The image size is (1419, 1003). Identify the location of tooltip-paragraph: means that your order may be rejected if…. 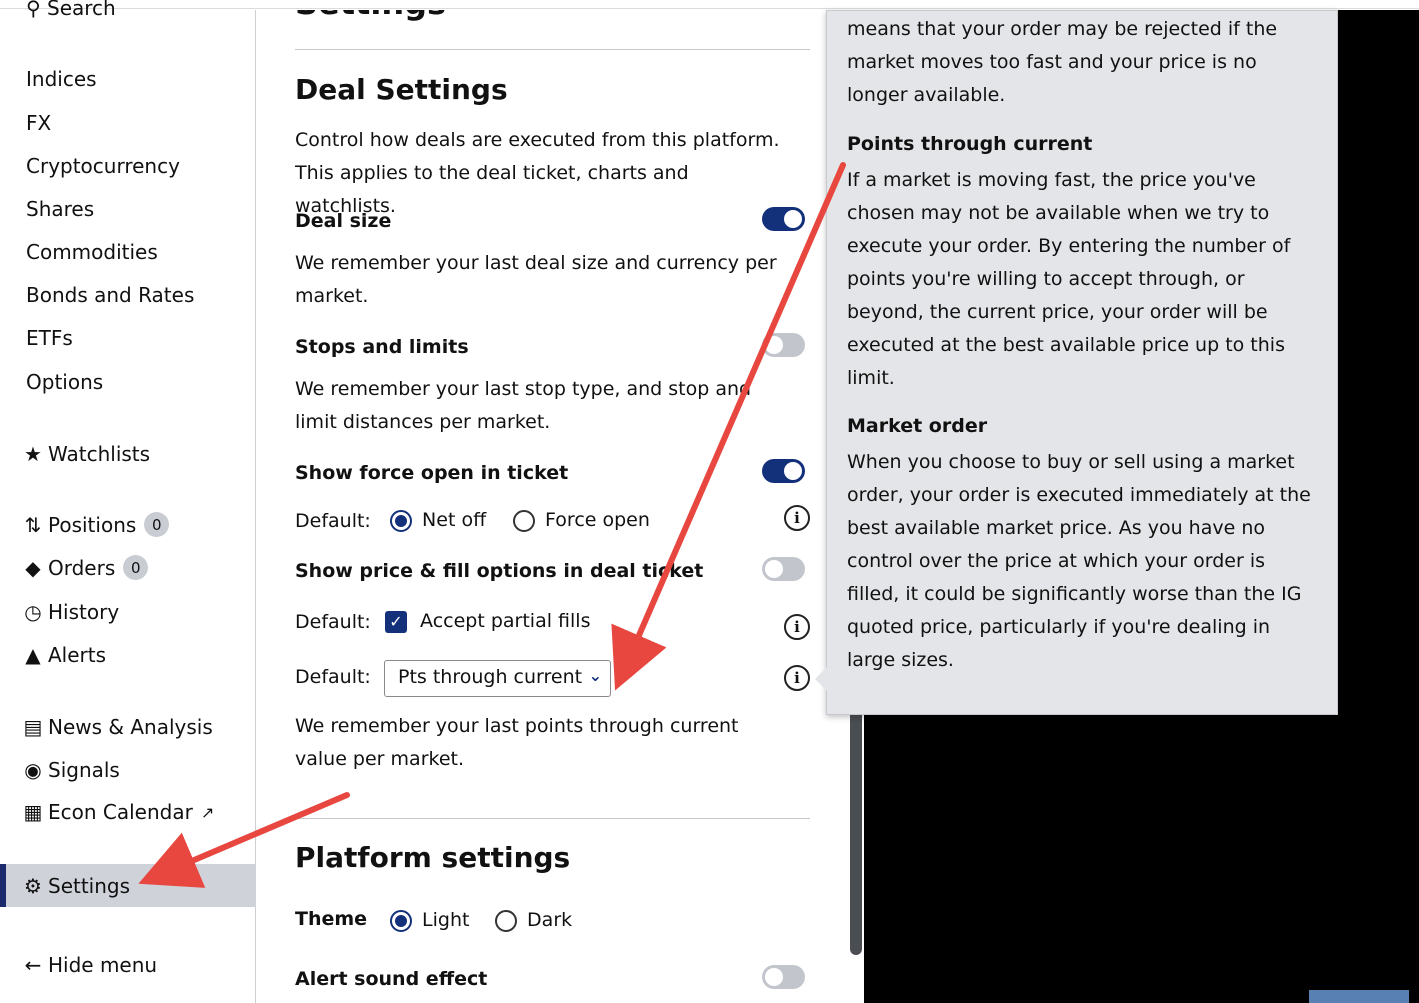
(1062, 62).